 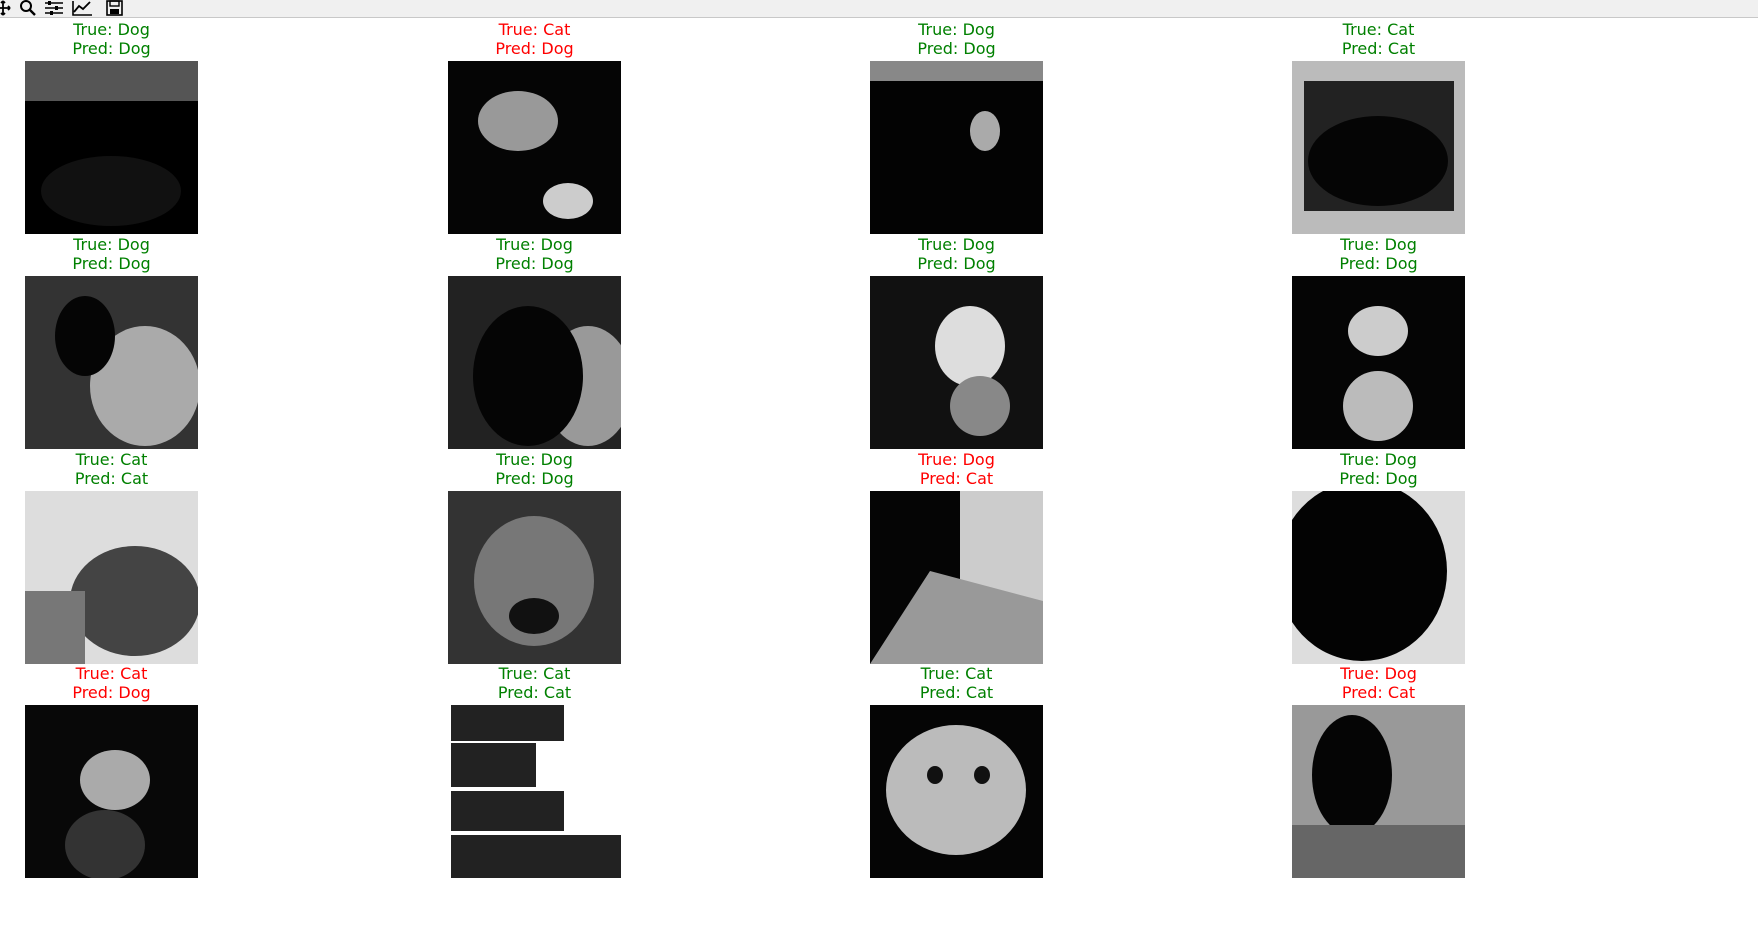 What do you see at coordinates (7, 8) in the screenshot?
I see `move-icon` at bounding box center [7, 8].